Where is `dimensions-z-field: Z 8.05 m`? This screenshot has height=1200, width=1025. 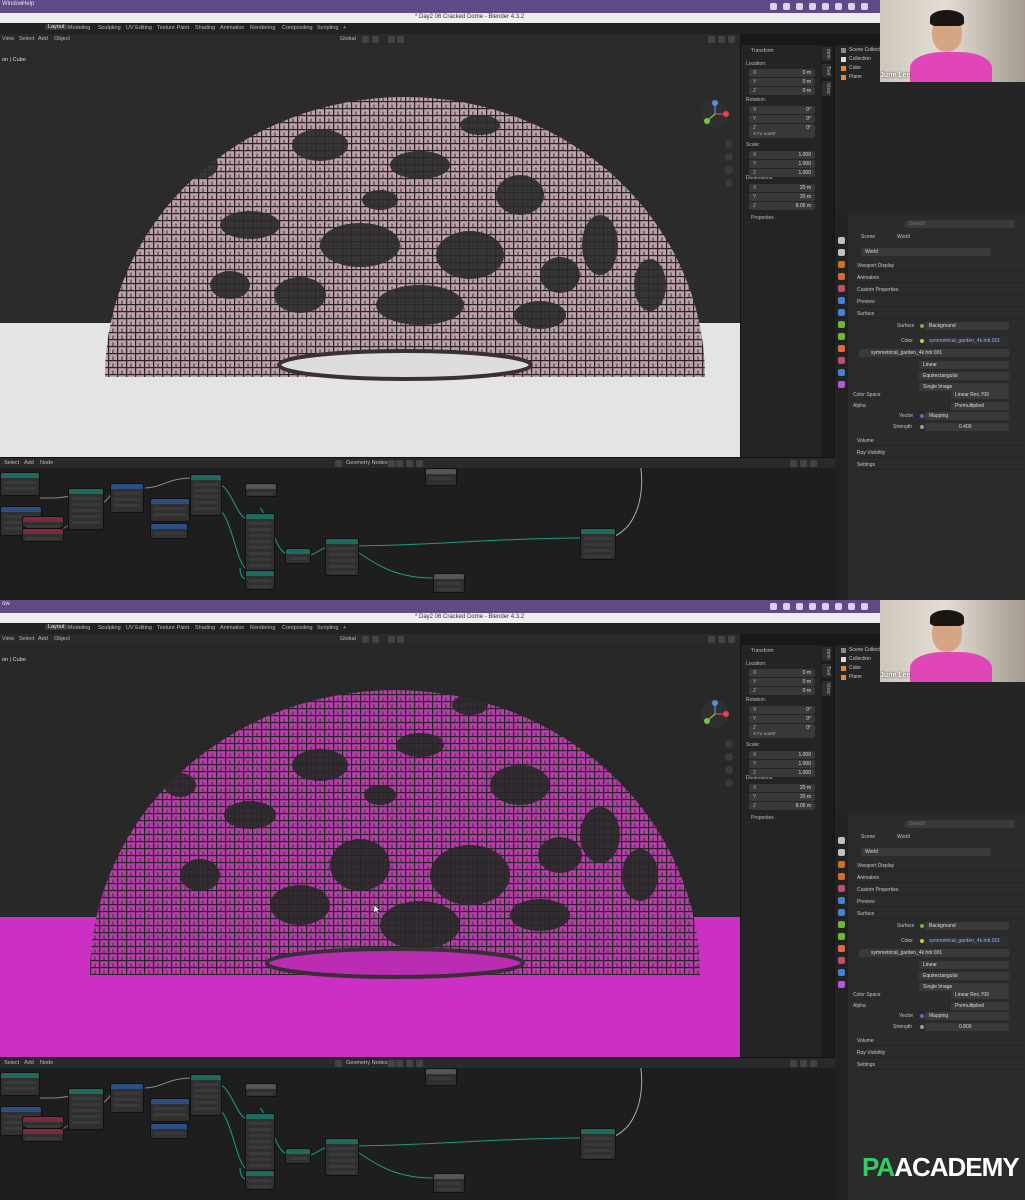
dimensions-z-field: Z 8.05 m is located at coordinates (782, 806).